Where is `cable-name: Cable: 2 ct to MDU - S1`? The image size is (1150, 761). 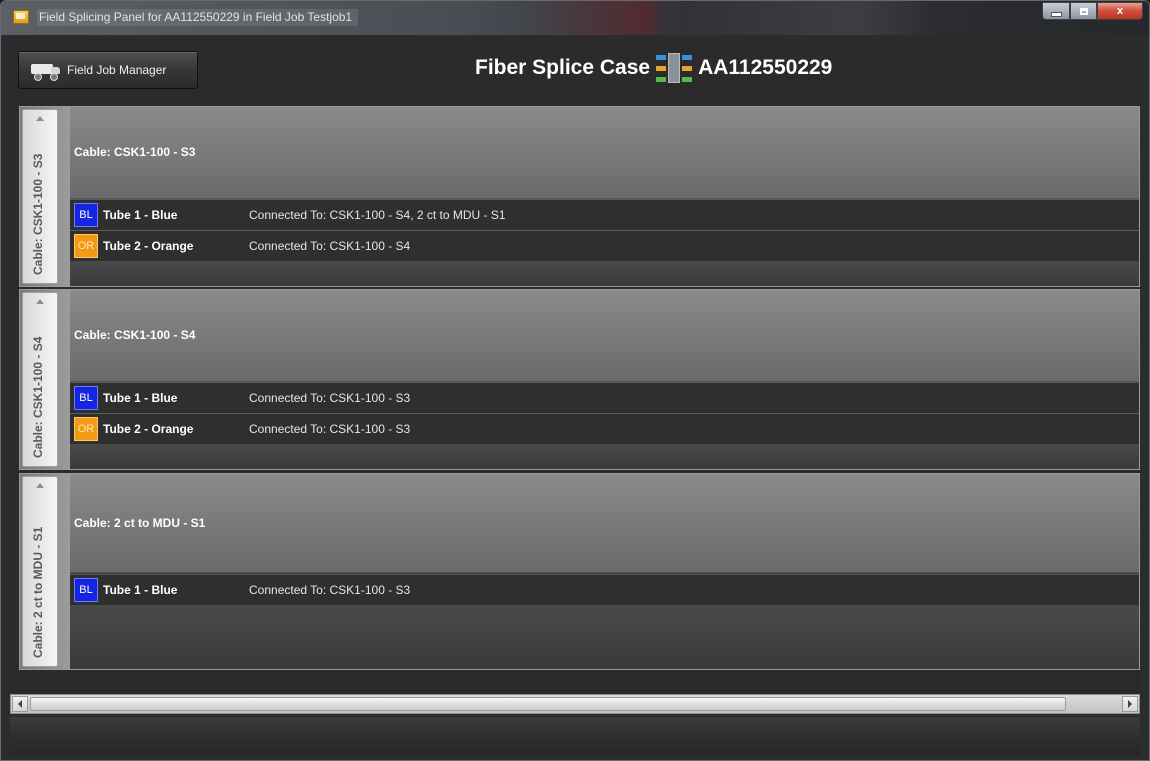
cable-name: Cable: 2 ct to MDU - S1 is located at coordinates (140, 523).